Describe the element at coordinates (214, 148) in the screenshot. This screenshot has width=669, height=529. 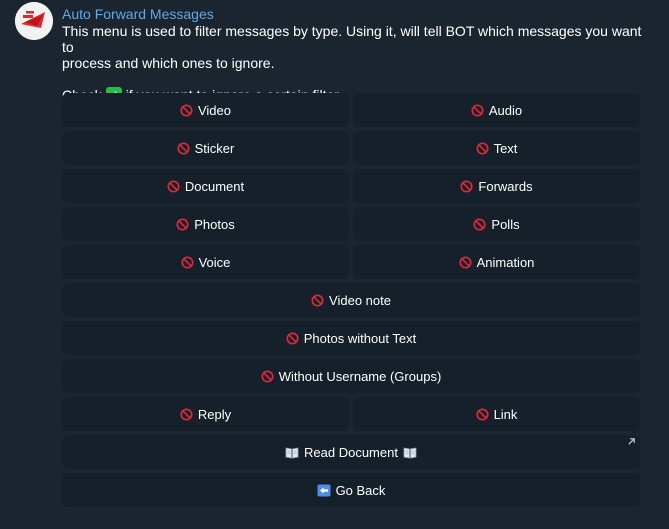
I see `filter-sticker-label: Sticker` at that location.